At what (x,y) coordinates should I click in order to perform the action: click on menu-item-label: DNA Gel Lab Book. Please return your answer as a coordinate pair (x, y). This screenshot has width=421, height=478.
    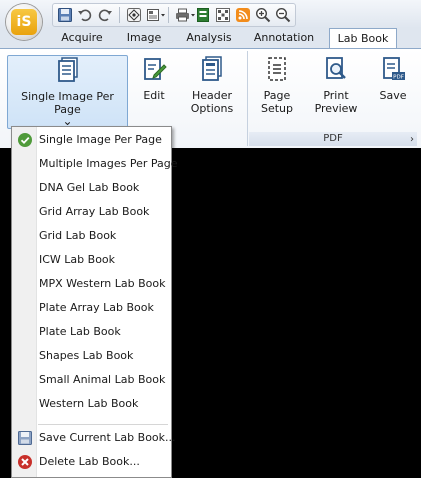
    Looking at the image, I should click on (89, 187).